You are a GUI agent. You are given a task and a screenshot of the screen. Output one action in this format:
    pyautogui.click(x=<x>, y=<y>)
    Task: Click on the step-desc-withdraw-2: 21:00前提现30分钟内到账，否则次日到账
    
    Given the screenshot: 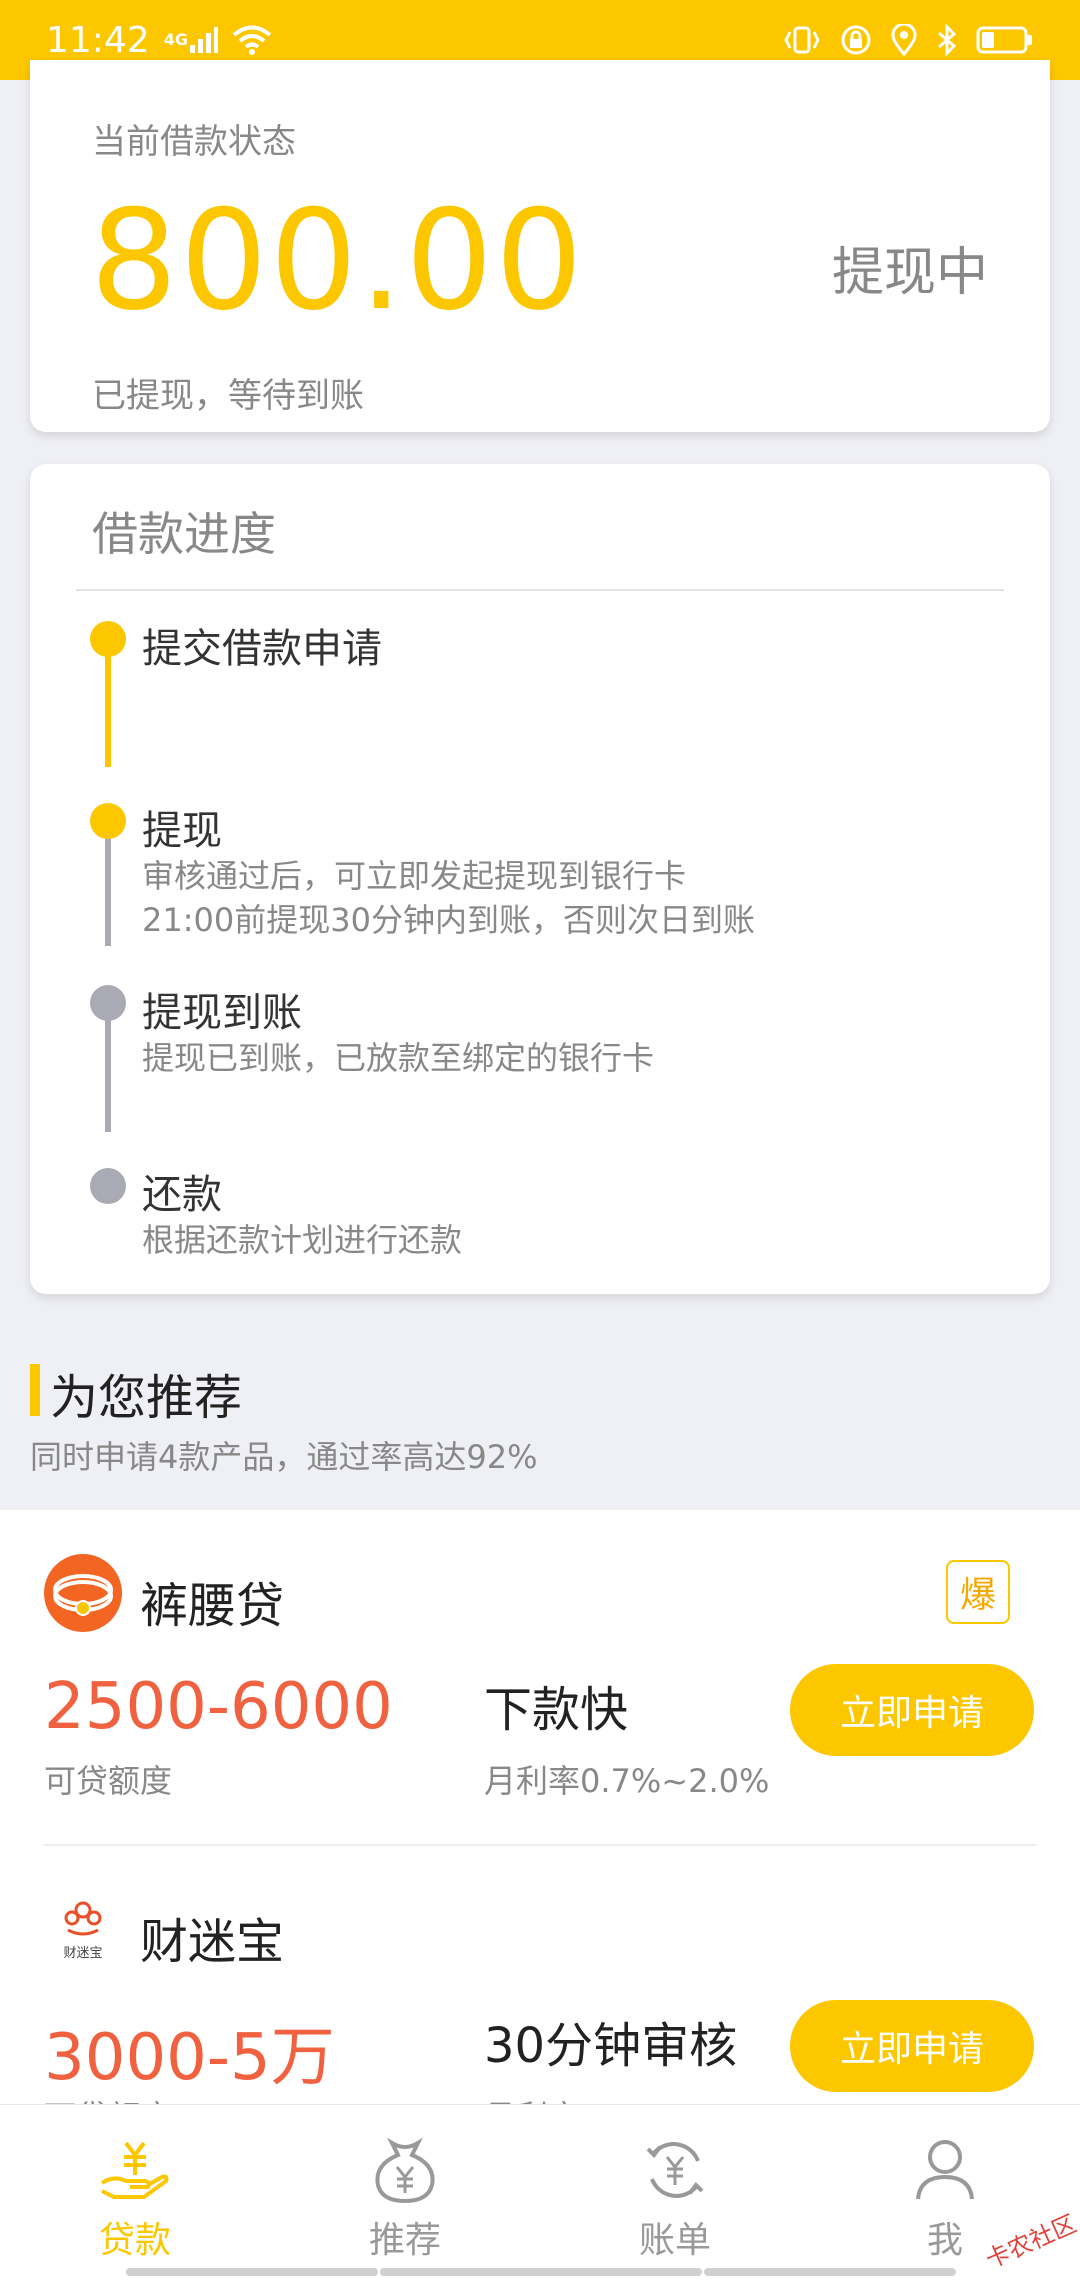 What is the action you would take?
    pyautogui.click(x=448, y=920)
    